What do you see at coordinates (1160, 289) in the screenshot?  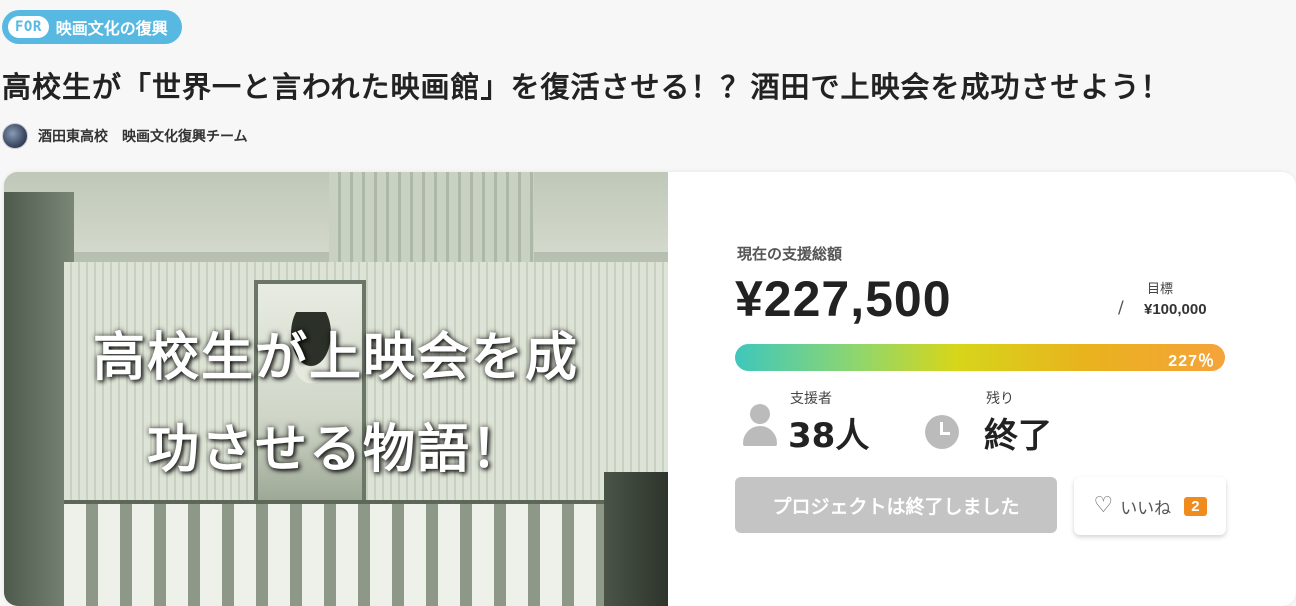 I see `goal-label: 目標` at bounding box center [1160, 289].